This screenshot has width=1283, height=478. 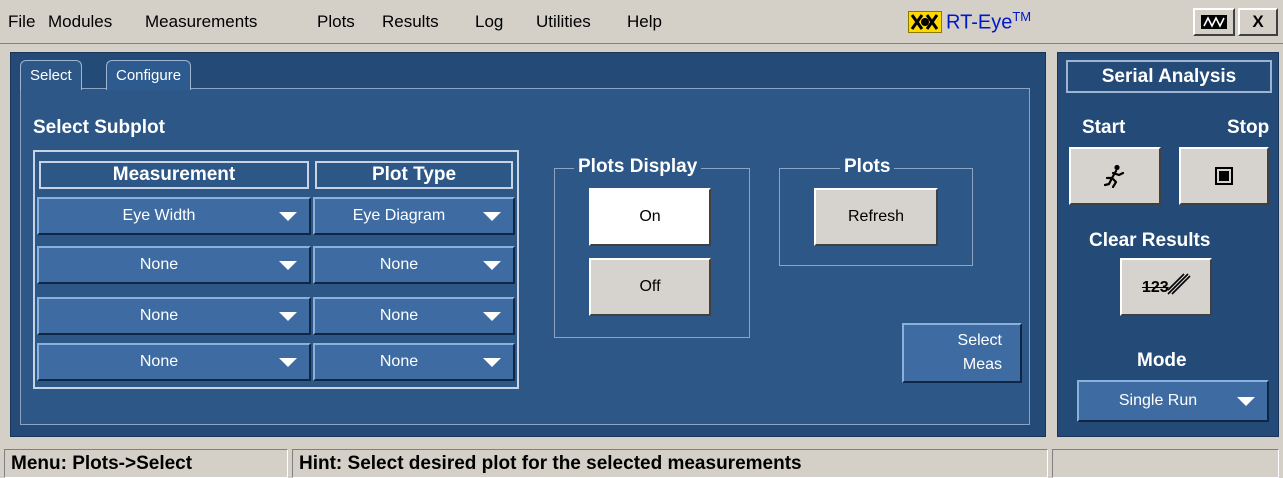 I want to click on eraser-123-icon: 123, so click(x=1166, y=286).